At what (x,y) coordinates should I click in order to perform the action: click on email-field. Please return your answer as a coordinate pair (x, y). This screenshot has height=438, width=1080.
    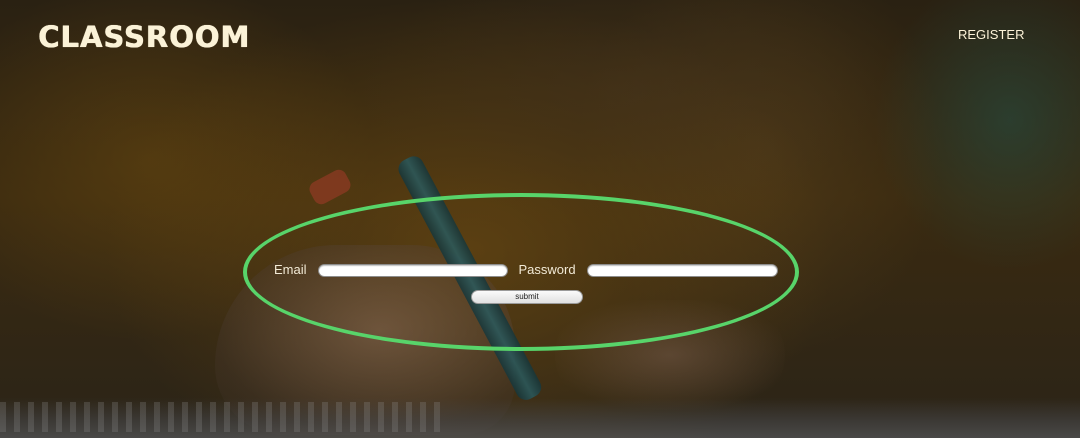
    Looking at the image, I should click on (412, 270).